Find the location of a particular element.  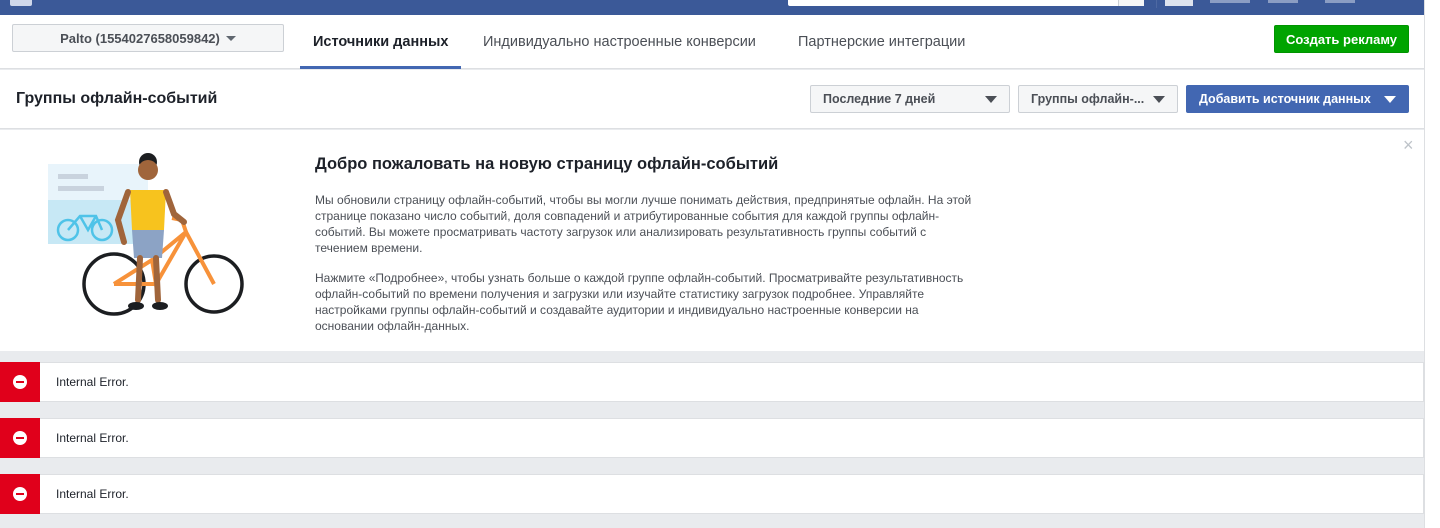

tab-partner-integrations: Партнерские интеграции is located at coordinates (881, 41).